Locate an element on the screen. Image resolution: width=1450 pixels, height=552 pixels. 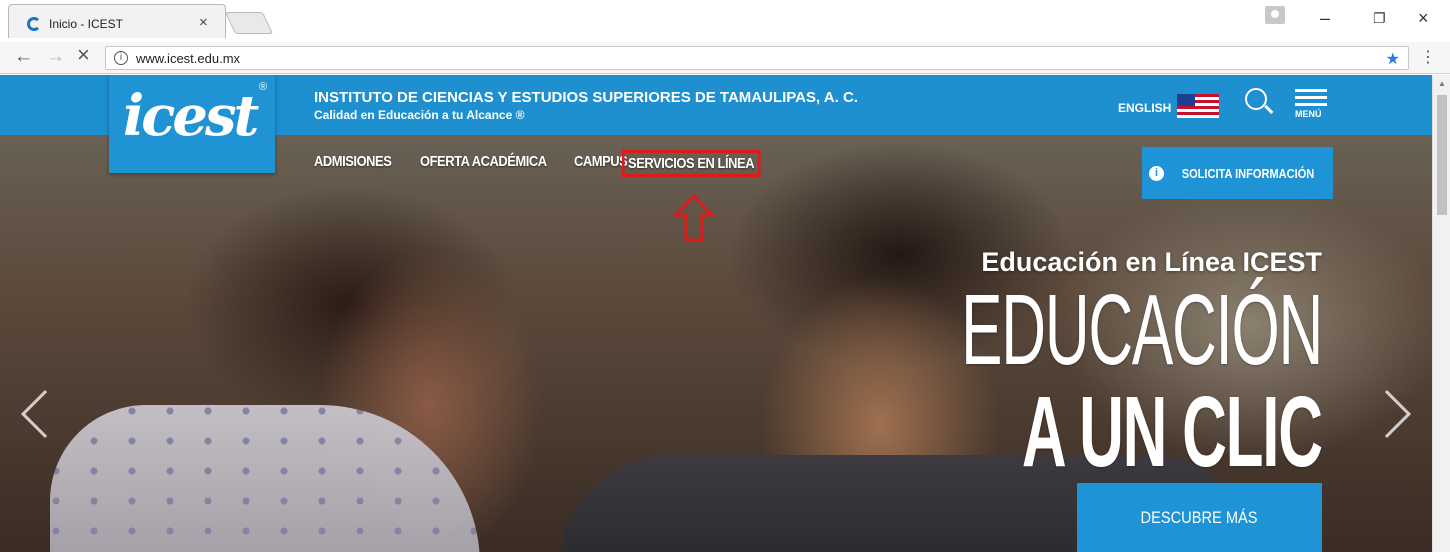
browser-toolbar: ← → × i www.icest.edu.mx ★ ⋮ is located at coordinates (725, 58).